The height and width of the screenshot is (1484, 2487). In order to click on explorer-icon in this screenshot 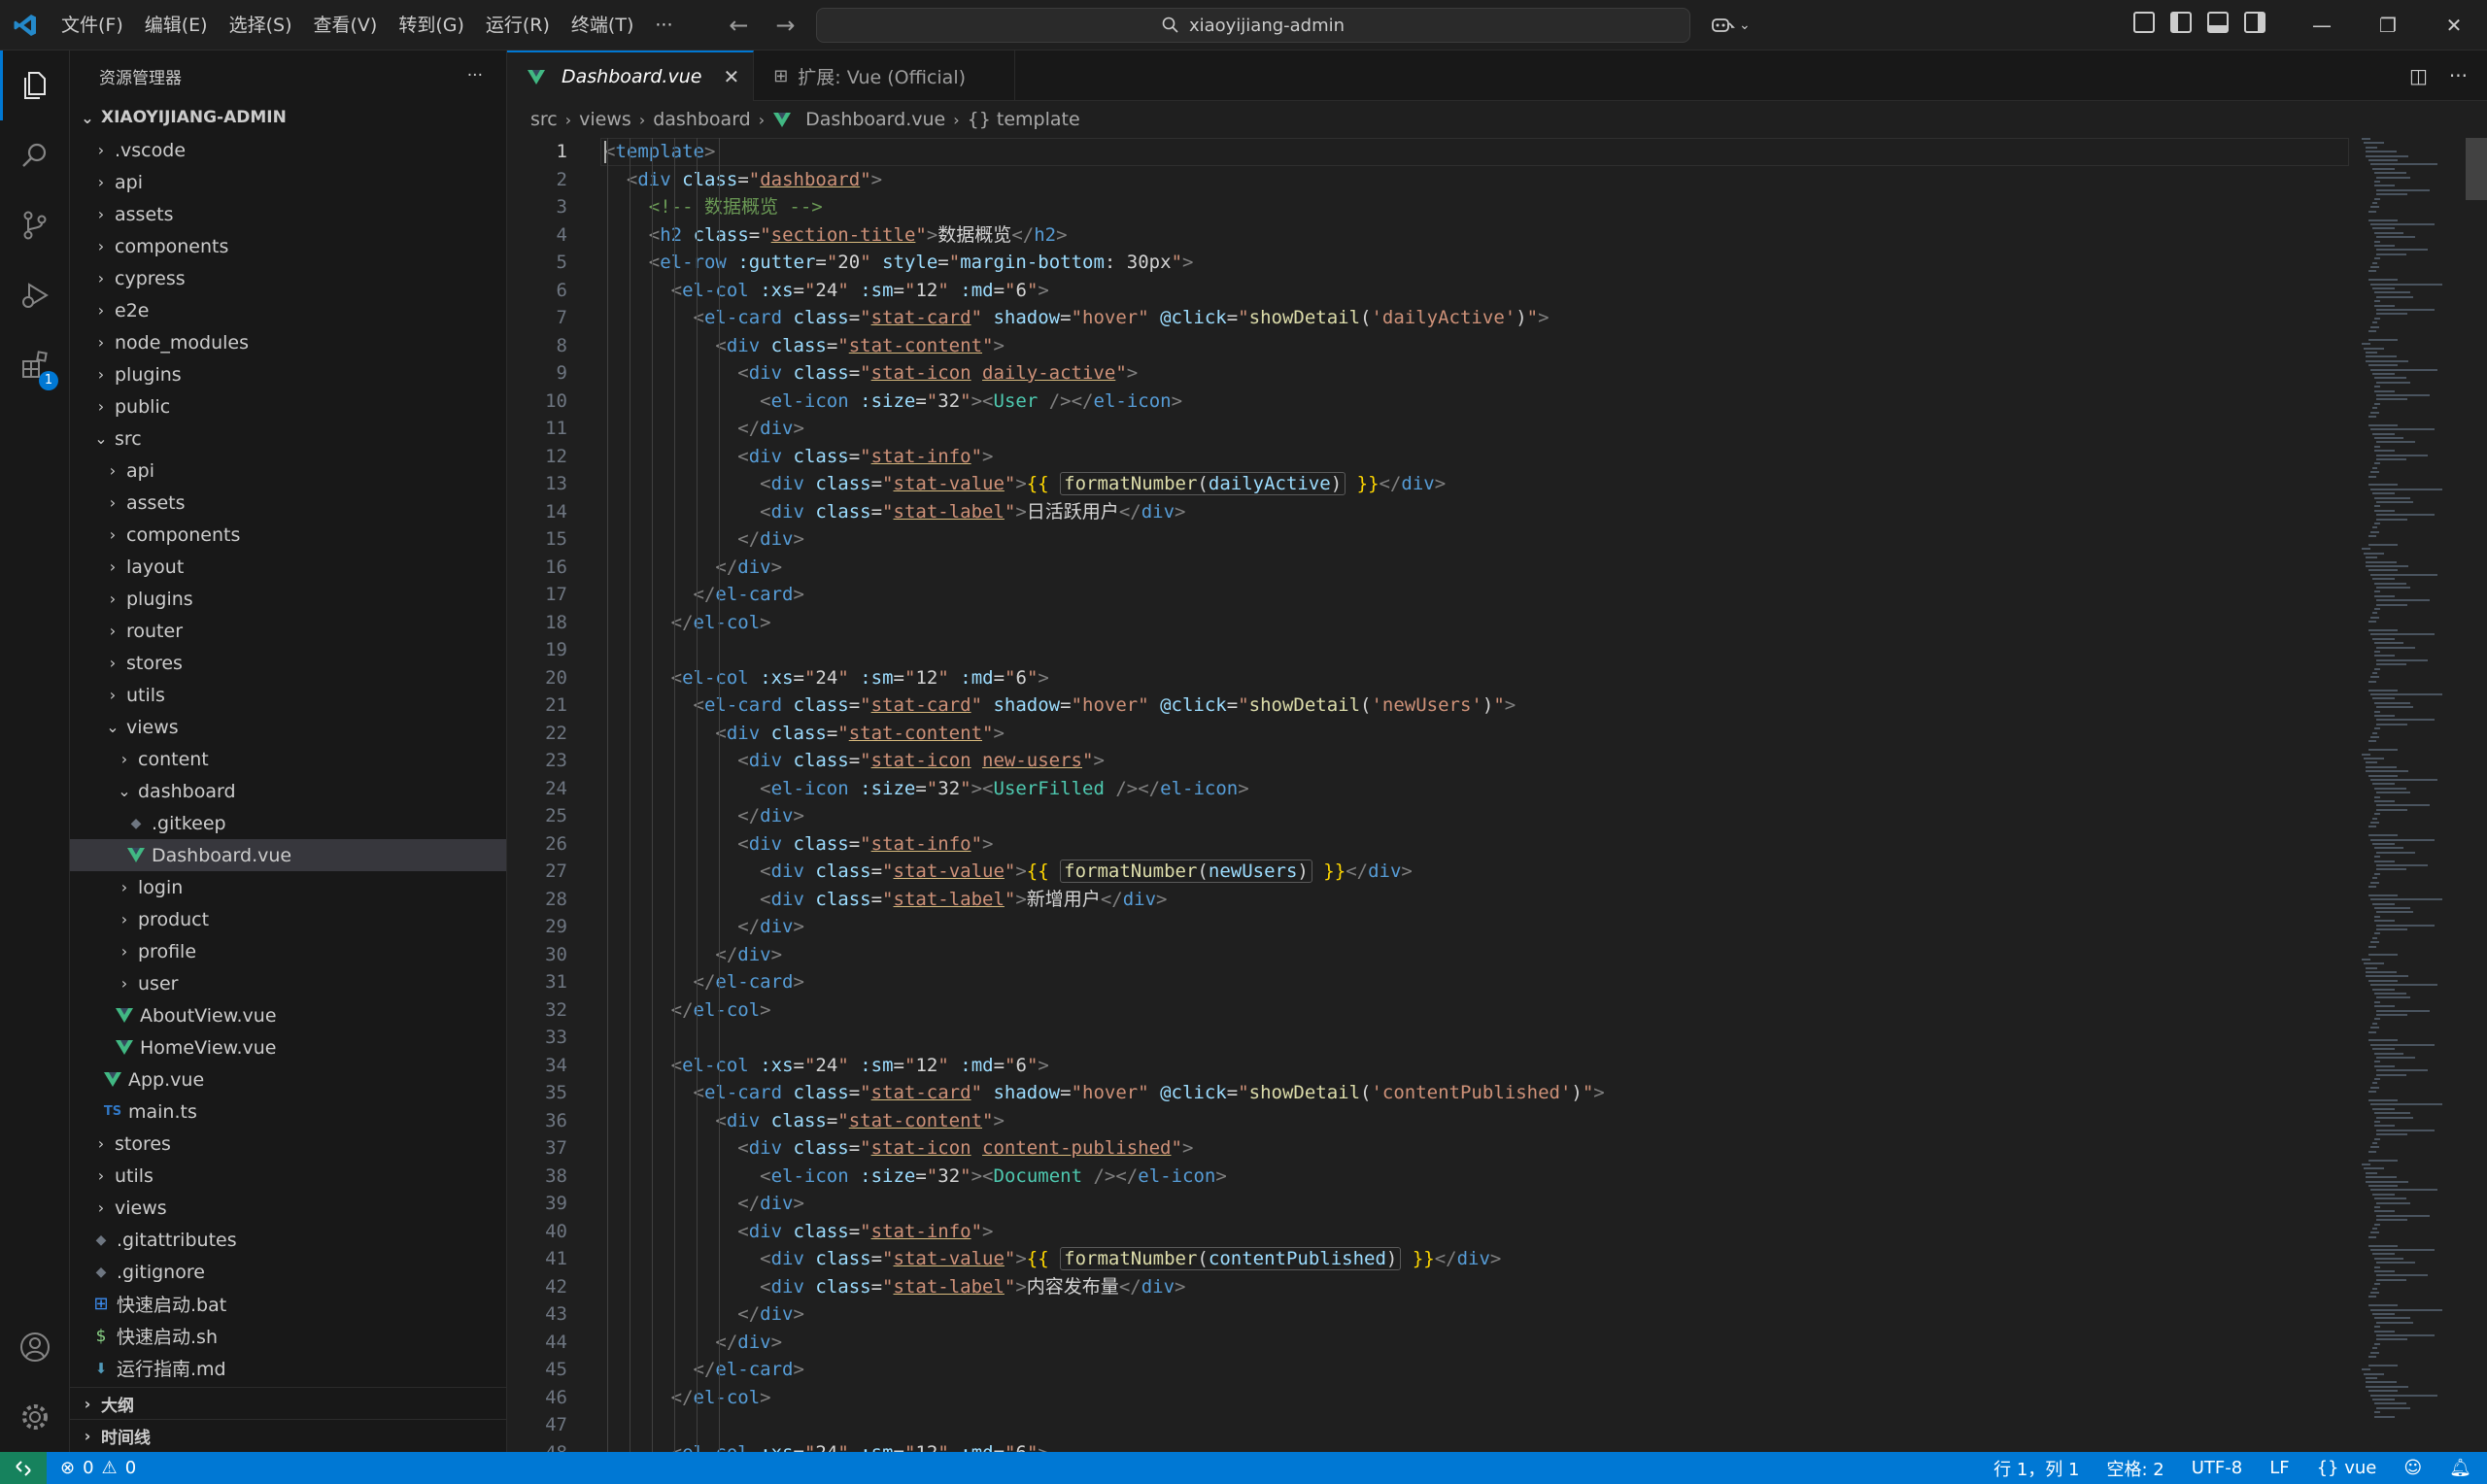, I will do `click(35, 86)`.